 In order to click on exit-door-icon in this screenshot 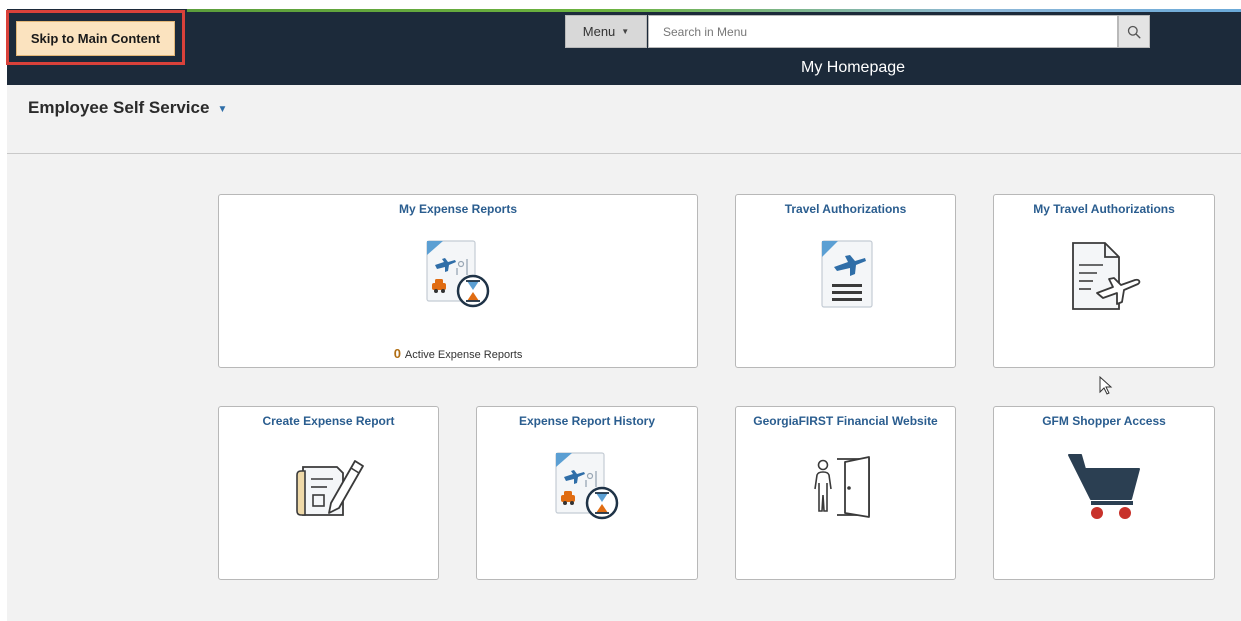, I will do `click(842, 487)`.